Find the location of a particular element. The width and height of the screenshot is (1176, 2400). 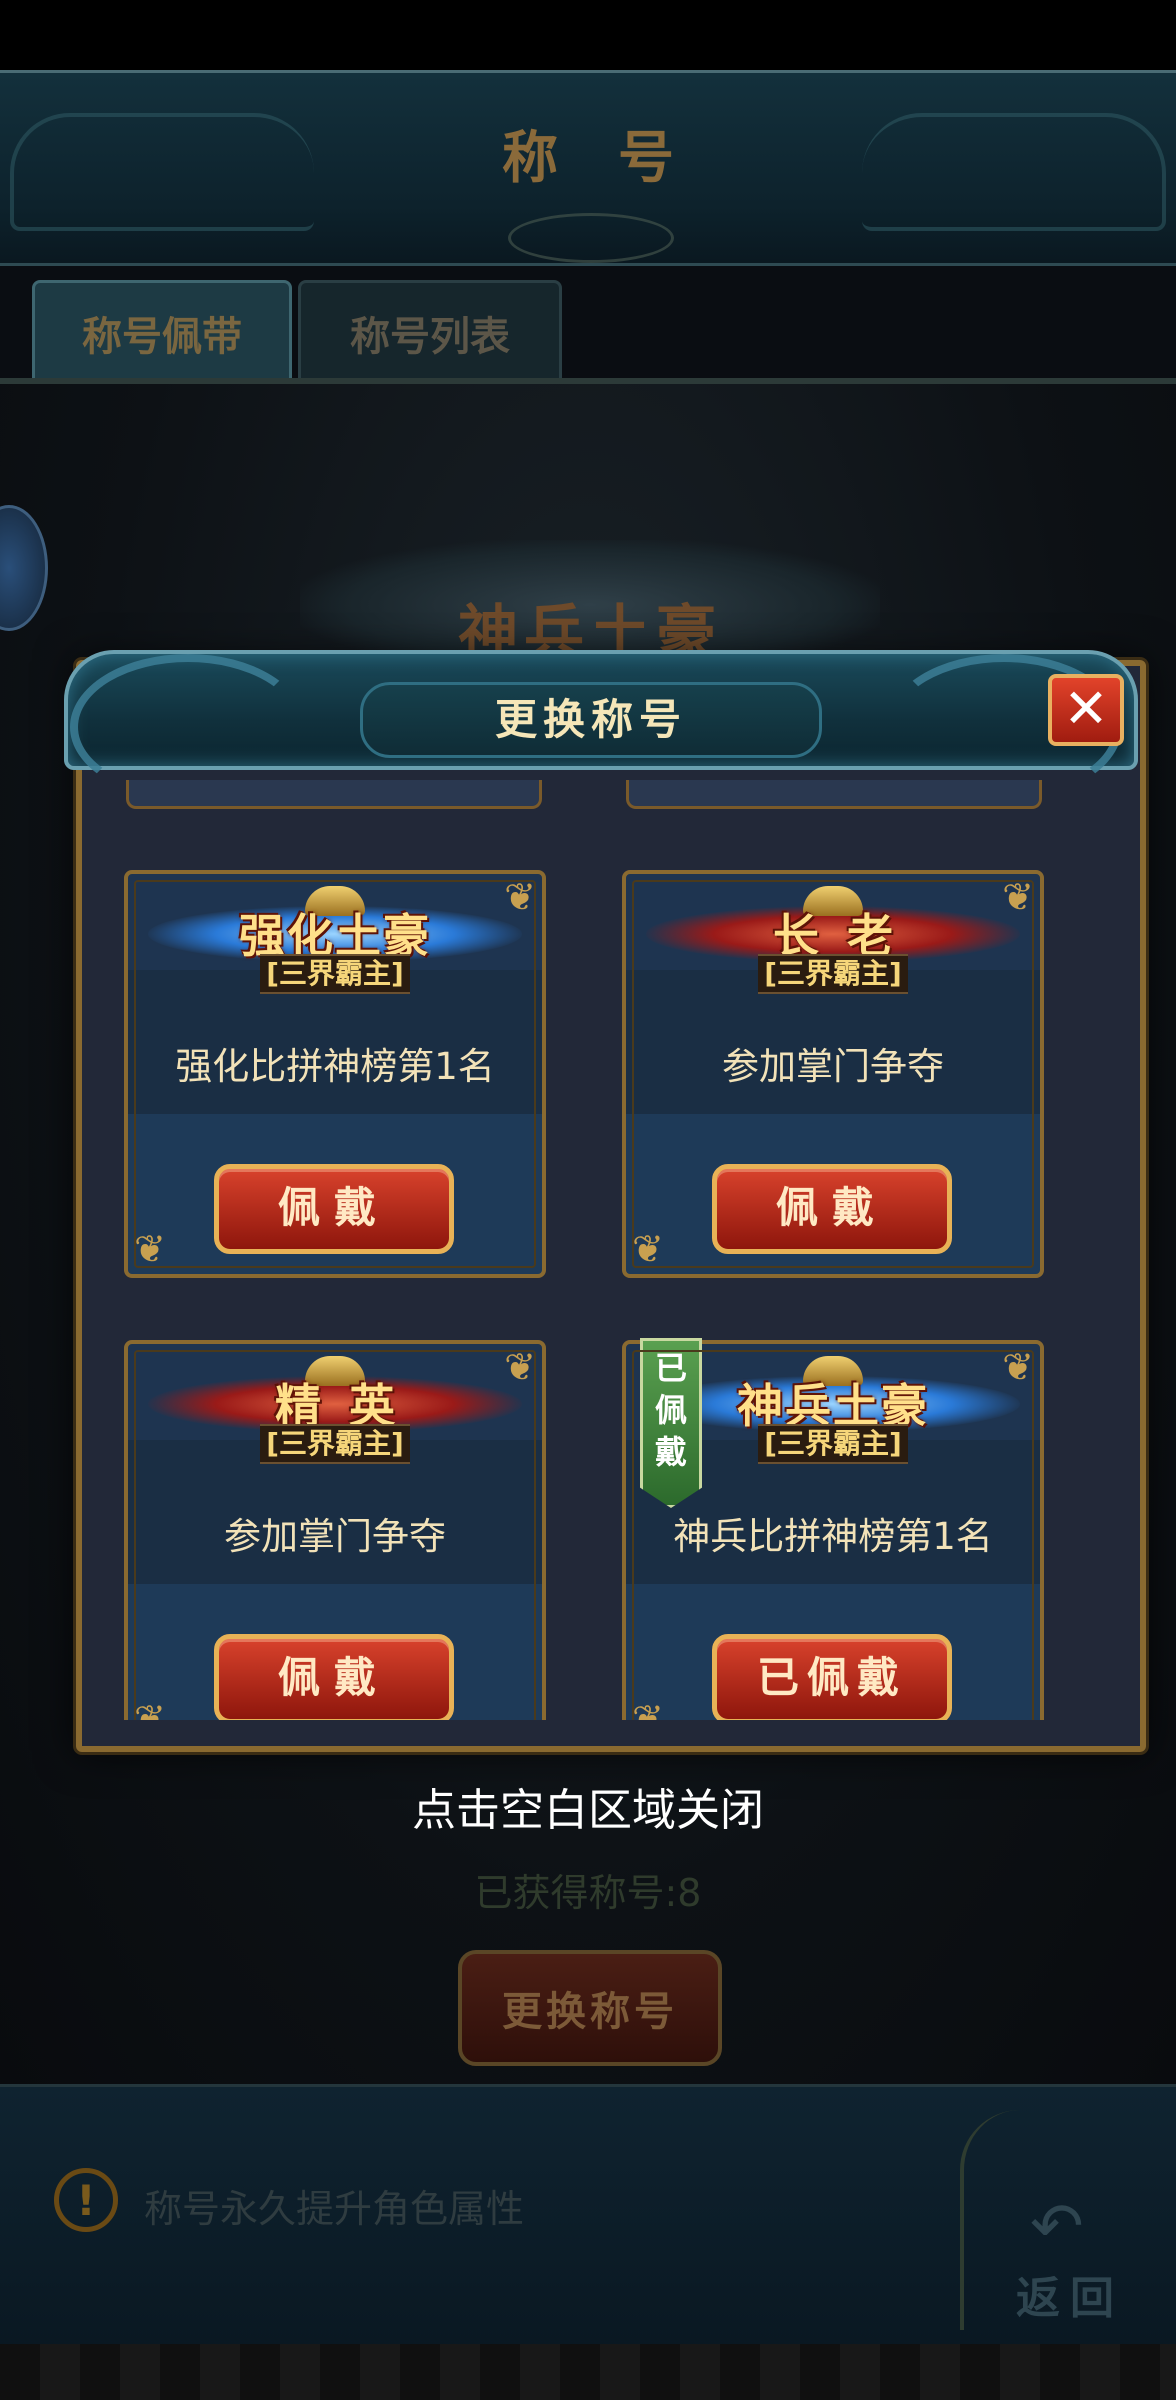

tab-title-wear: 称号佩带 is located at coordinates (162, 333).